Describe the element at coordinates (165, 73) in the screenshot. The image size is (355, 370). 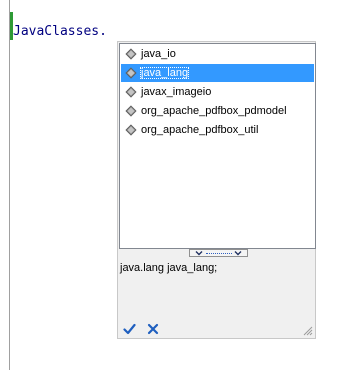
I see `completion-item-label: java_lang` at that location.